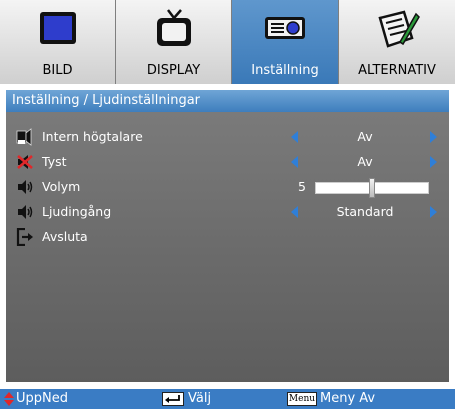 Image resolution: width=455 pixels, height=409 pixels. What do you see at coordinates (24, 137) in the screenshot?
I see `internal-speaker-icon` at bounding box center [24, 137].